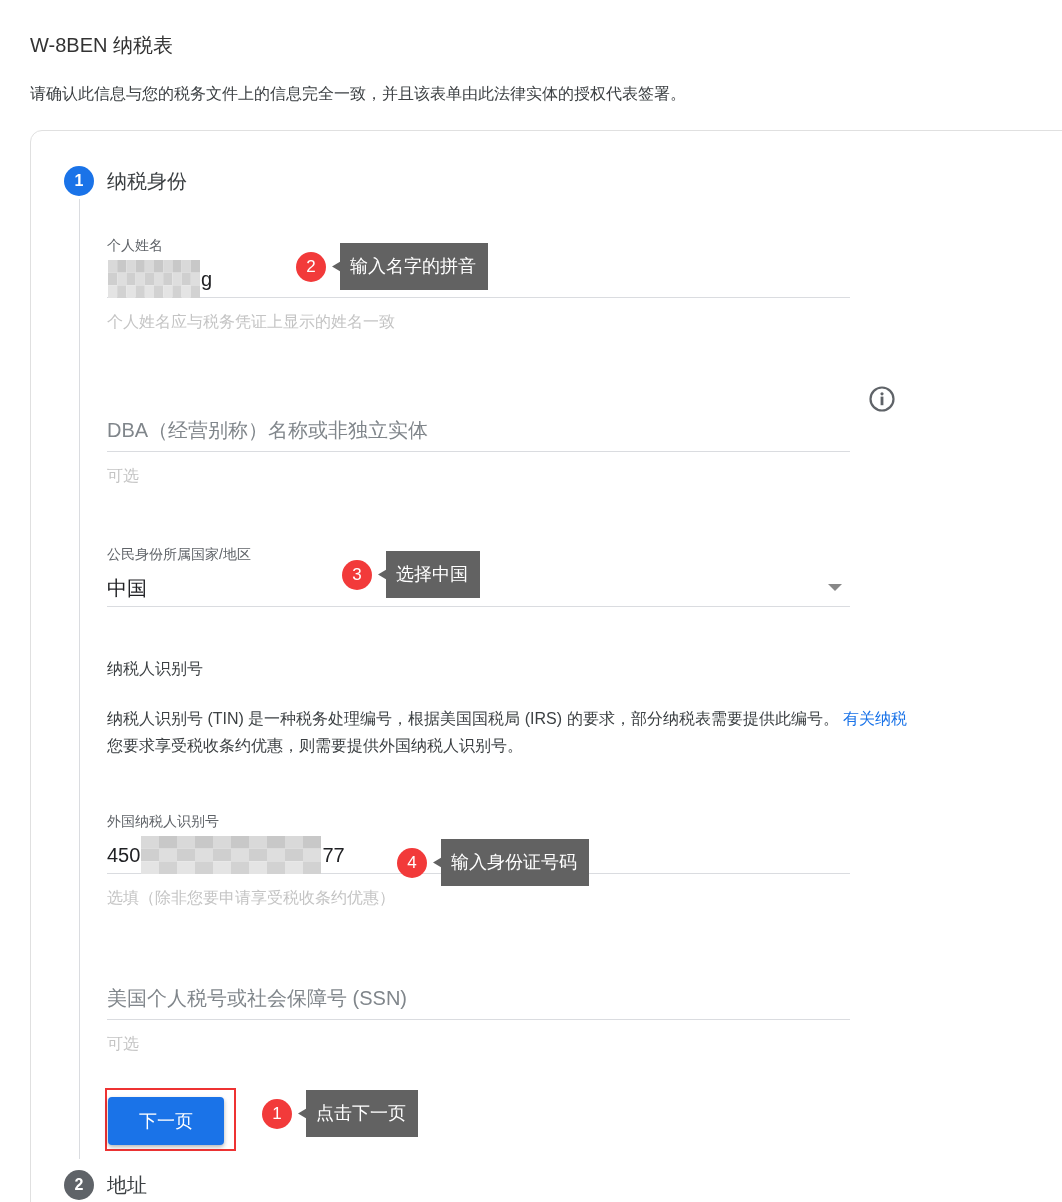  What do you see at coordinates (179, 554) in the screenshot?
I see `field-label: 公民身份所属国家/地区` at bounding box center [179, 554].